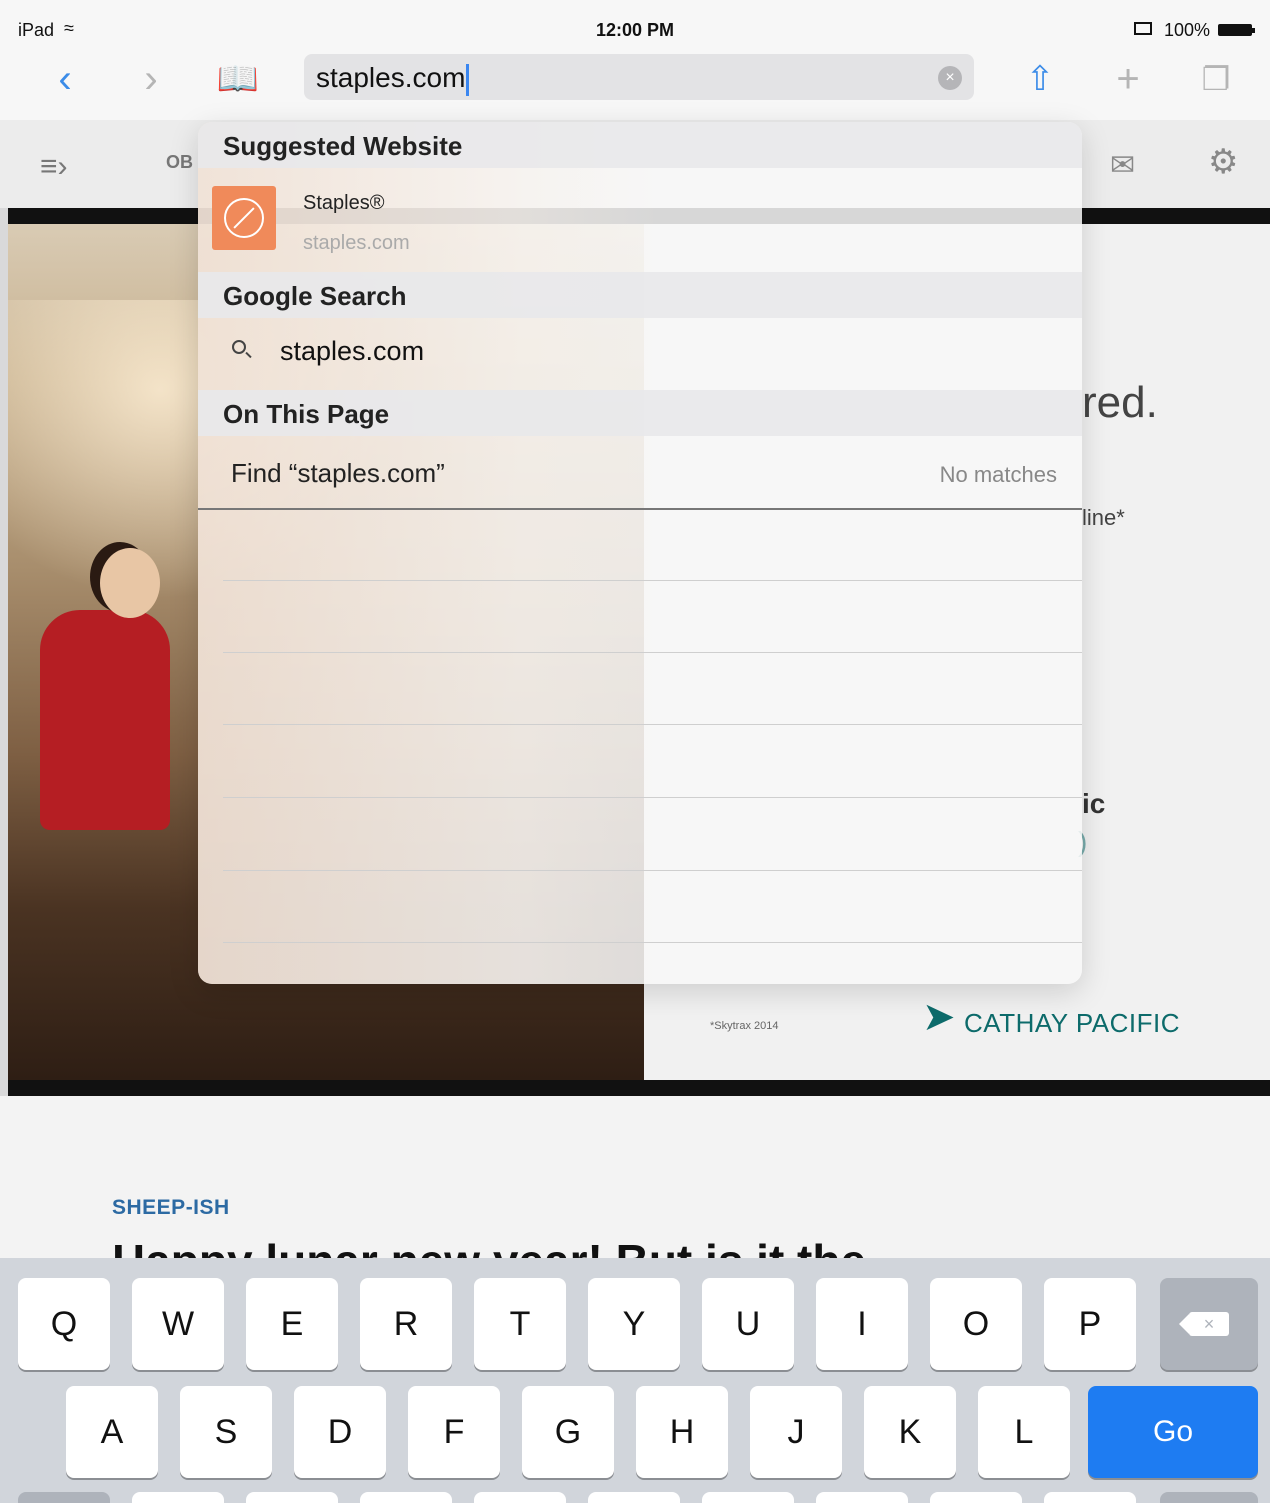  I want to click on browser-toolbar: ‹ › 📖 staples.com × ⇧ + ❐, so click(635, 82).